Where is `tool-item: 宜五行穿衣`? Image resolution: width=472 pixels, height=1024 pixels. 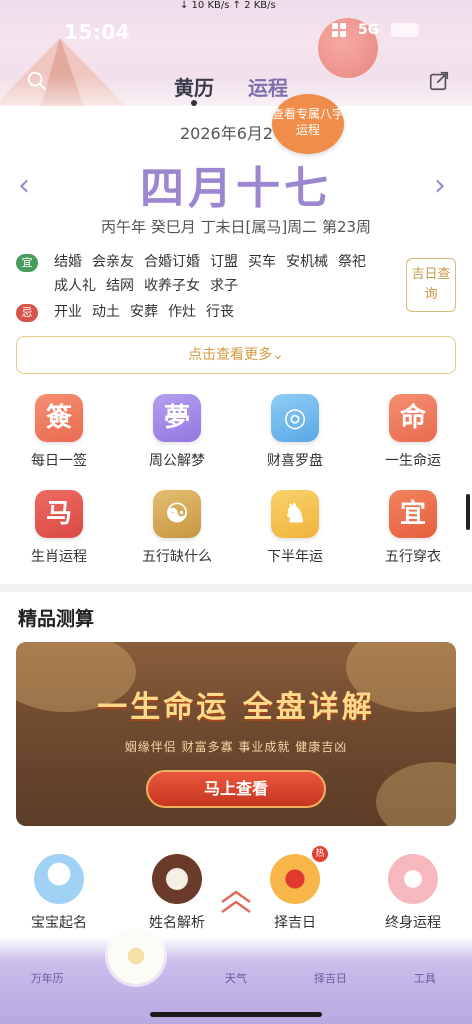 tool-item: 宜五行穿衣 is located at coordinates (413, 538).